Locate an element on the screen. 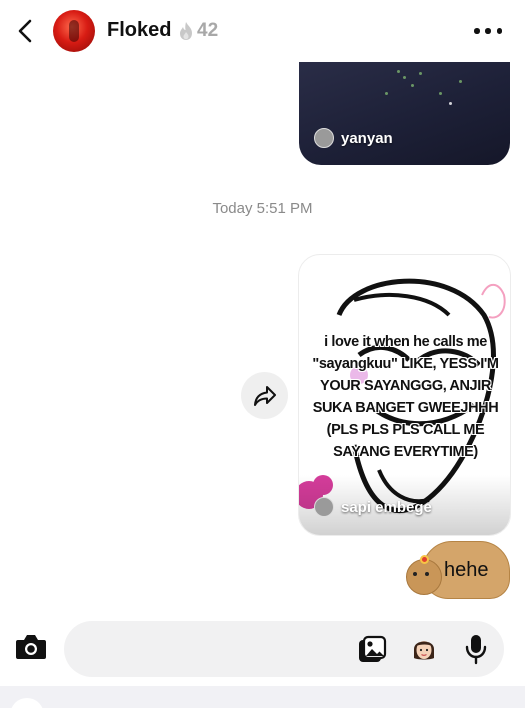 The width and height of the screenshot is (525, 708). reel-author: yanyan is located at coordinates (353, 138).